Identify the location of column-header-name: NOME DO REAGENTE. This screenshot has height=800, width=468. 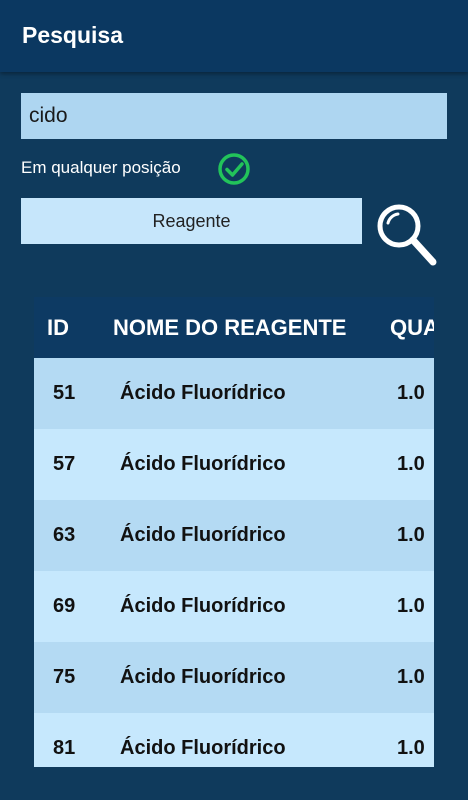
(229, 328).